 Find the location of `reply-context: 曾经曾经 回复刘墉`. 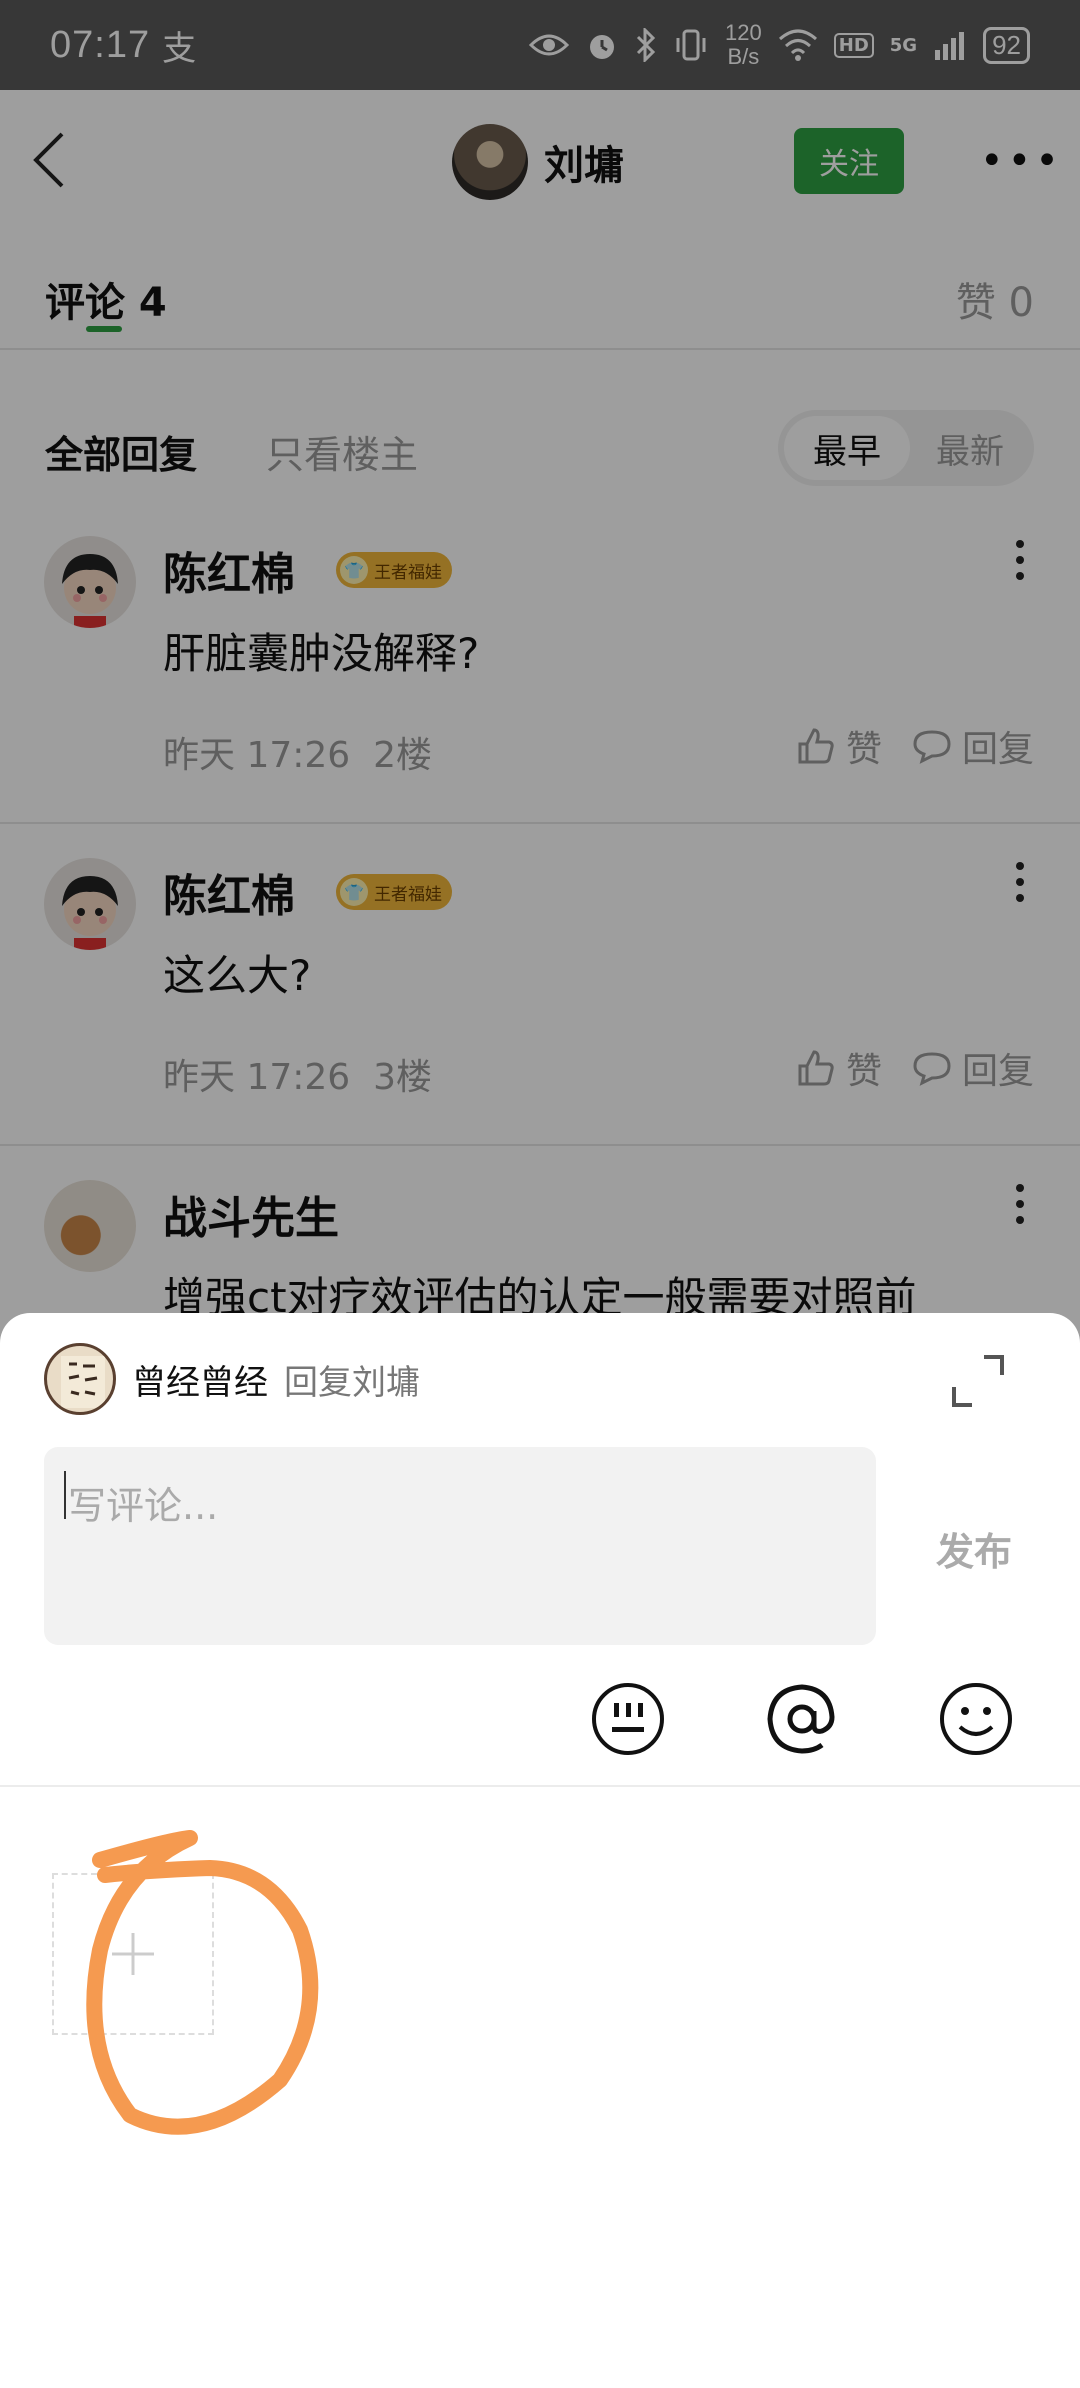

reply-context: 曾经曾经 回复刘墉 is located at coordinates (232, 1379).